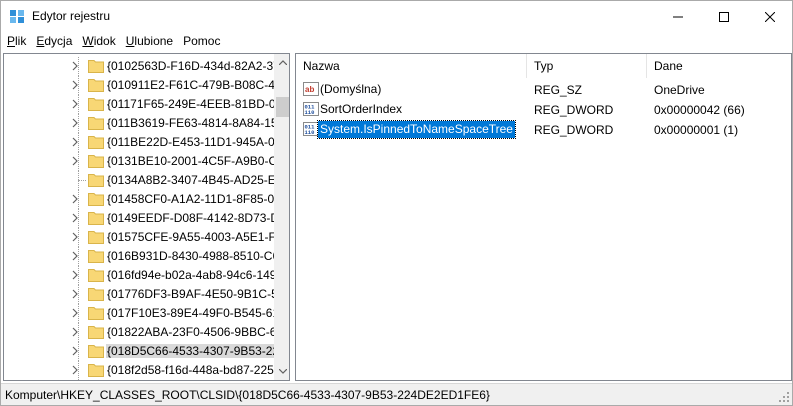 Image resolution: width=793 pixels, height=406 pixels. Describe the element at coordinates (411, 66) in the screenshot. I see `column-header-name: Nazwa` at that location.